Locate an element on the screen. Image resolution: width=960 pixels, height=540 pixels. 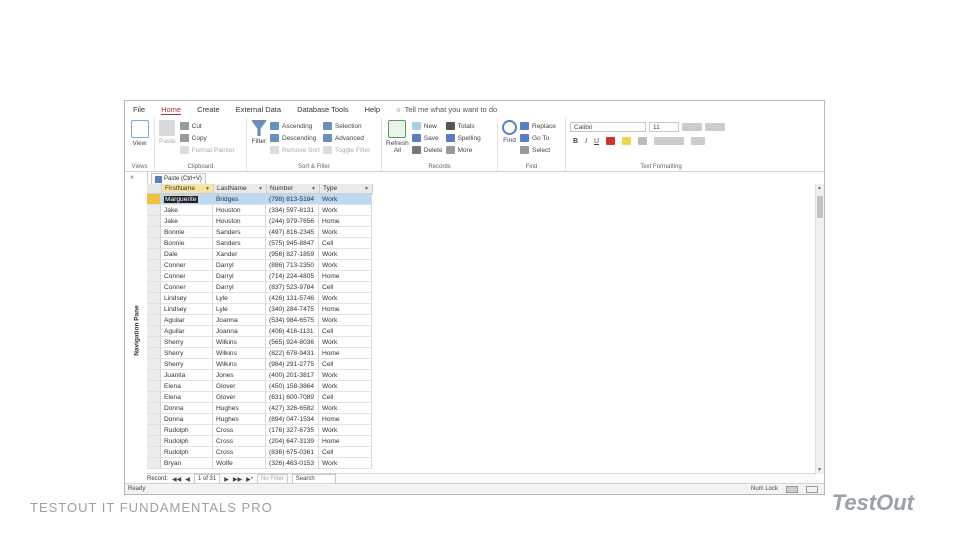
table-row: Rudolph Cross (204) 647-3139 Home is located at coordinates (481, 441).